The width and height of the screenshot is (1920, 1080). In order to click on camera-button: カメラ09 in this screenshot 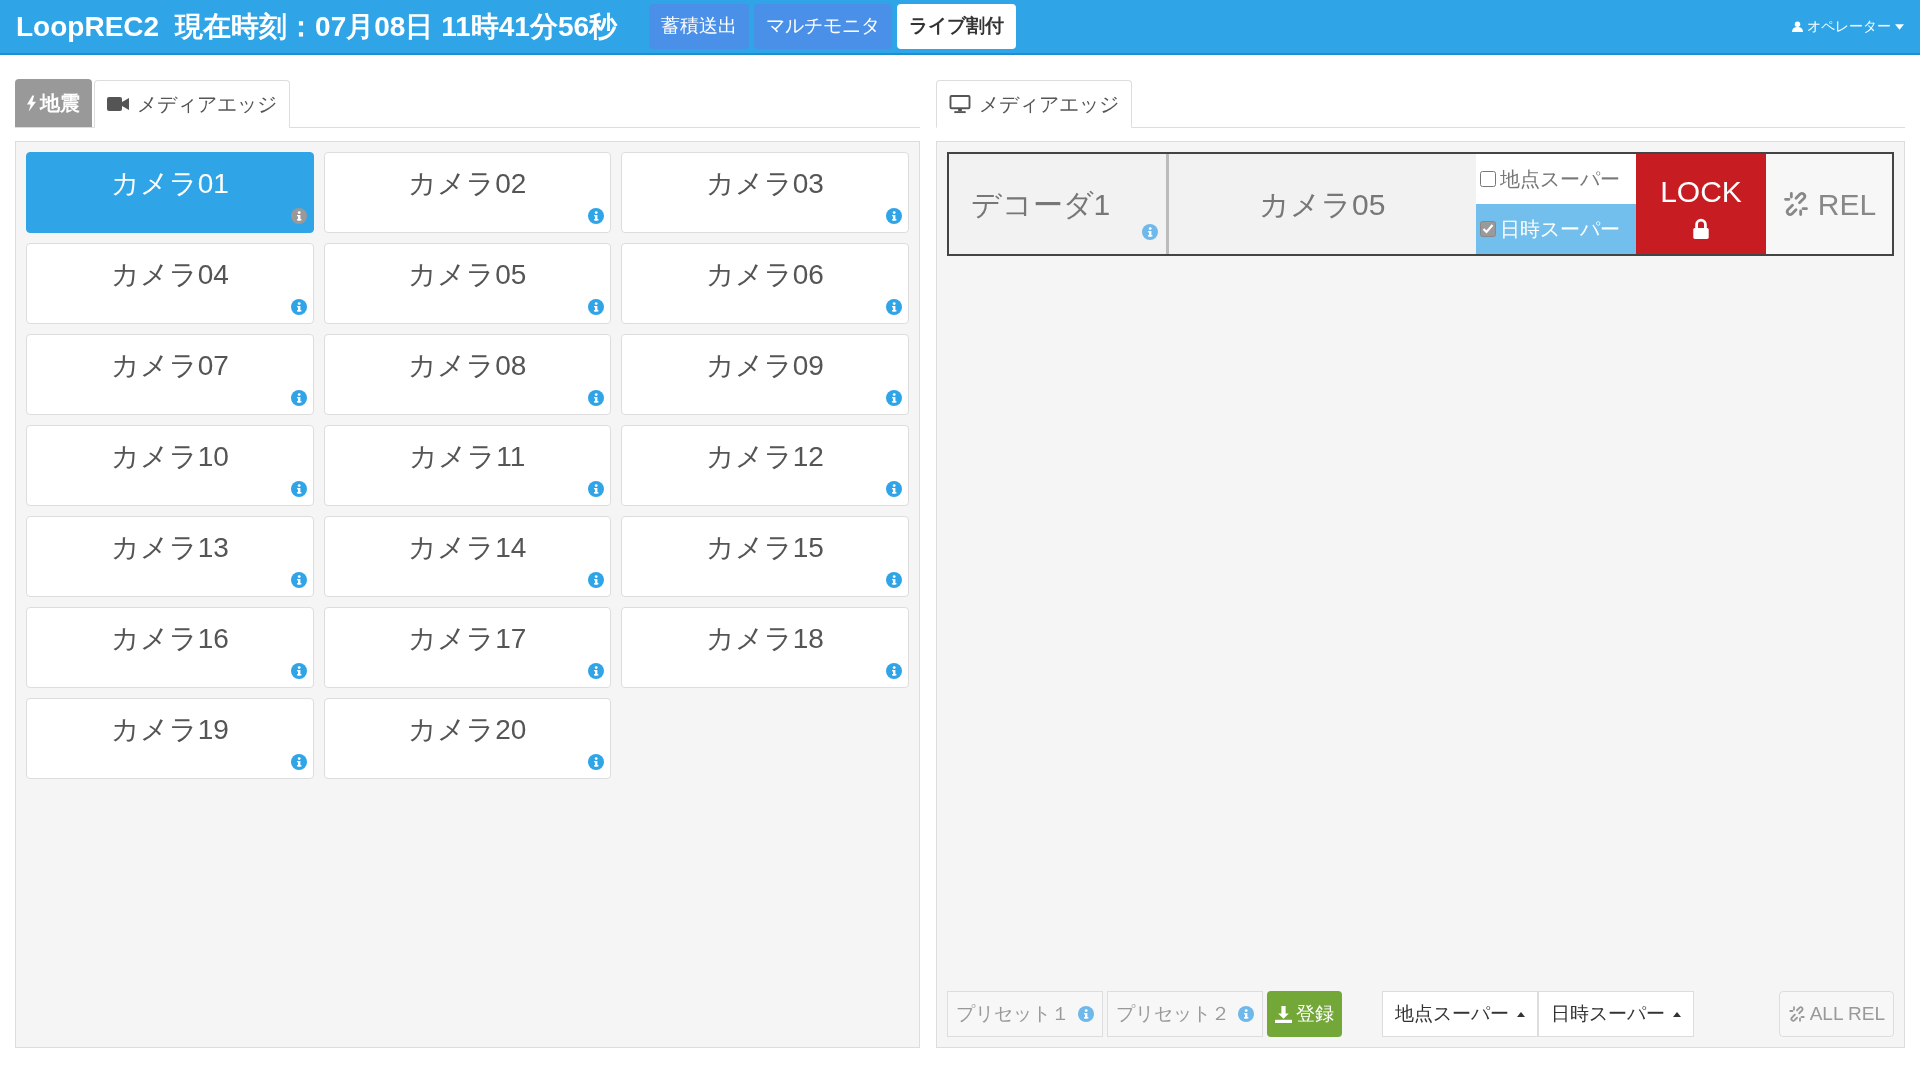, I will do `click(765, 374)`.